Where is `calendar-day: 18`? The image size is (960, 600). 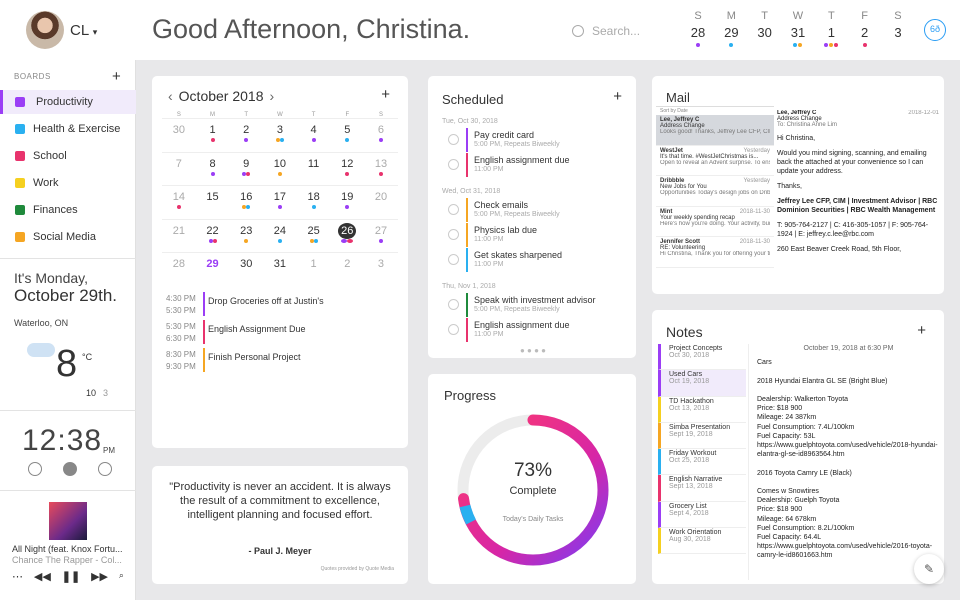 calendar-day: 18 is located at coordinates (314, 202).